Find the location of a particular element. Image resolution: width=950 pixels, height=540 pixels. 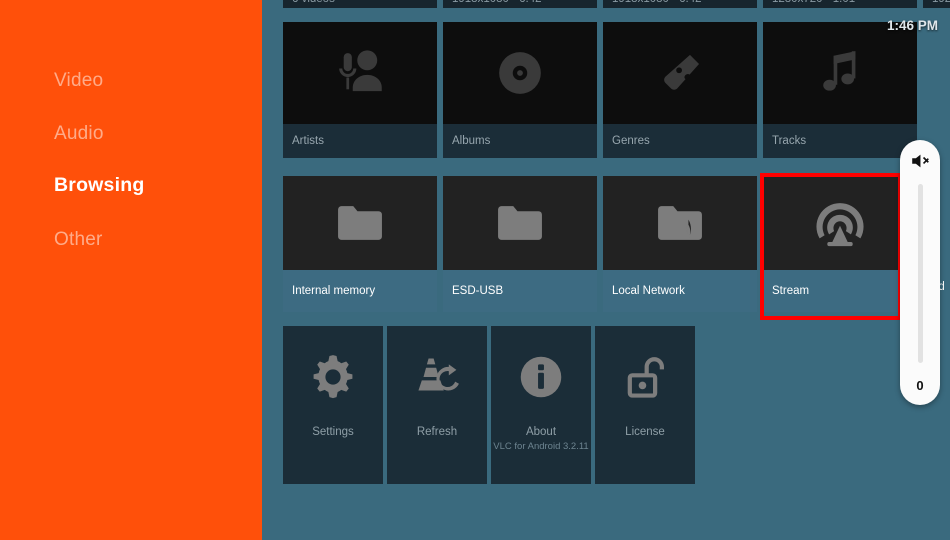

media-card-caption: 1920 is located at coordinates (936, 4).